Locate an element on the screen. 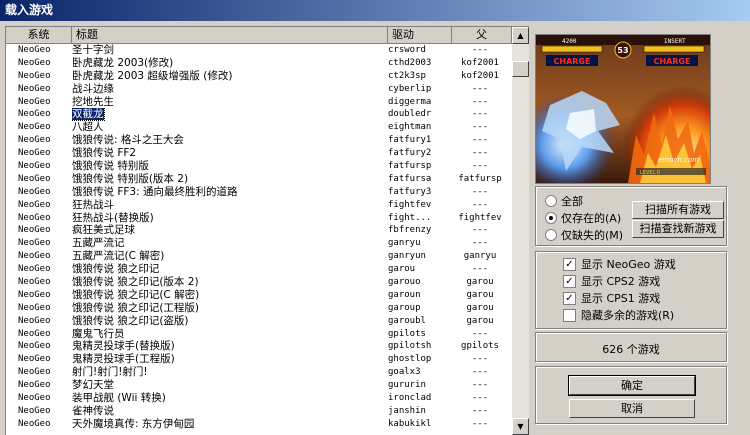 This screenshot has width=750, height=435. table-row: NeoGeo 卧虎藏龙 2003(修改) cthd2003 kof2001 is located at coordinates (259, 63).